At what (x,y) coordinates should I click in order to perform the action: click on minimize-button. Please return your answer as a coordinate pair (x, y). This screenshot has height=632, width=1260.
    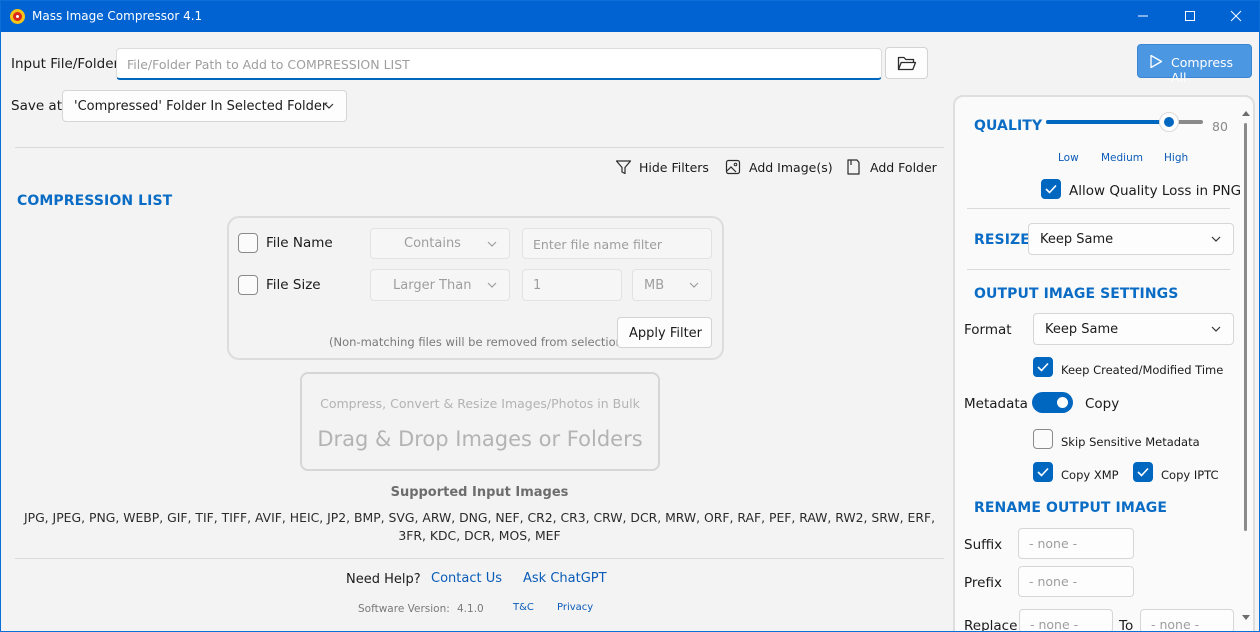
    Looking at the image, I should click on (1143, 16).